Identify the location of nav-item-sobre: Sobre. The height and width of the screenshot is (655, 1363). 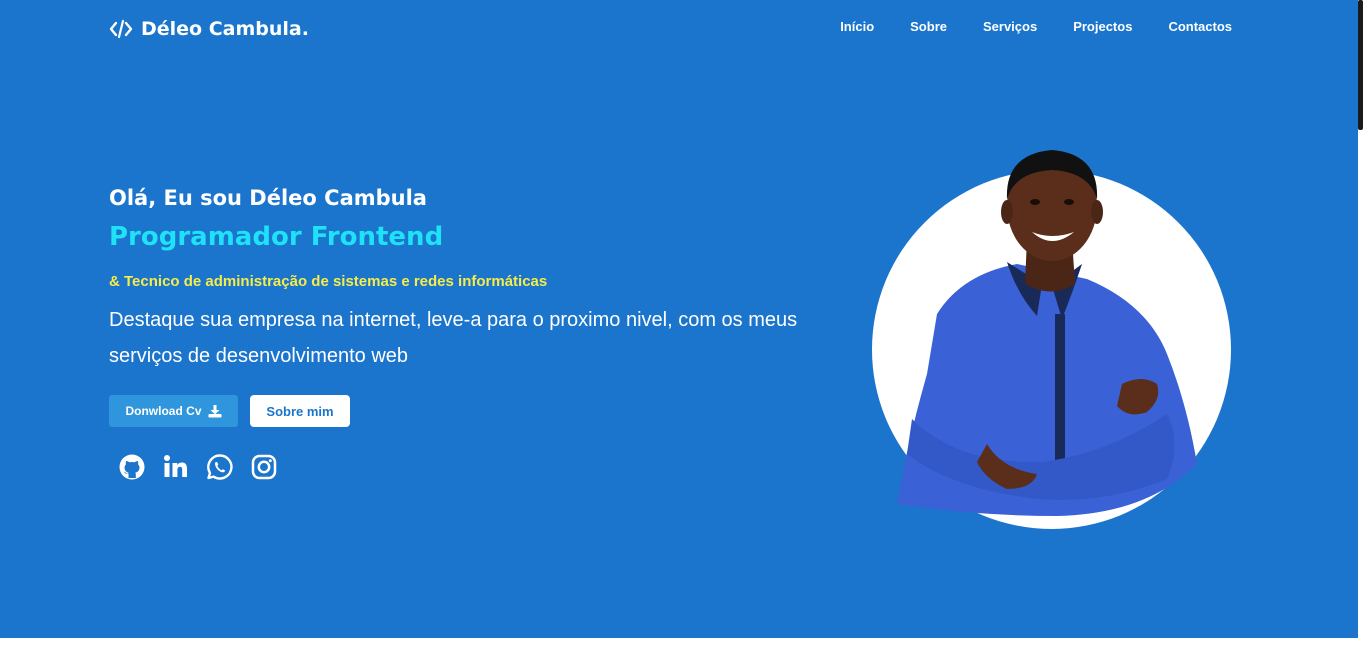
(928, 26).